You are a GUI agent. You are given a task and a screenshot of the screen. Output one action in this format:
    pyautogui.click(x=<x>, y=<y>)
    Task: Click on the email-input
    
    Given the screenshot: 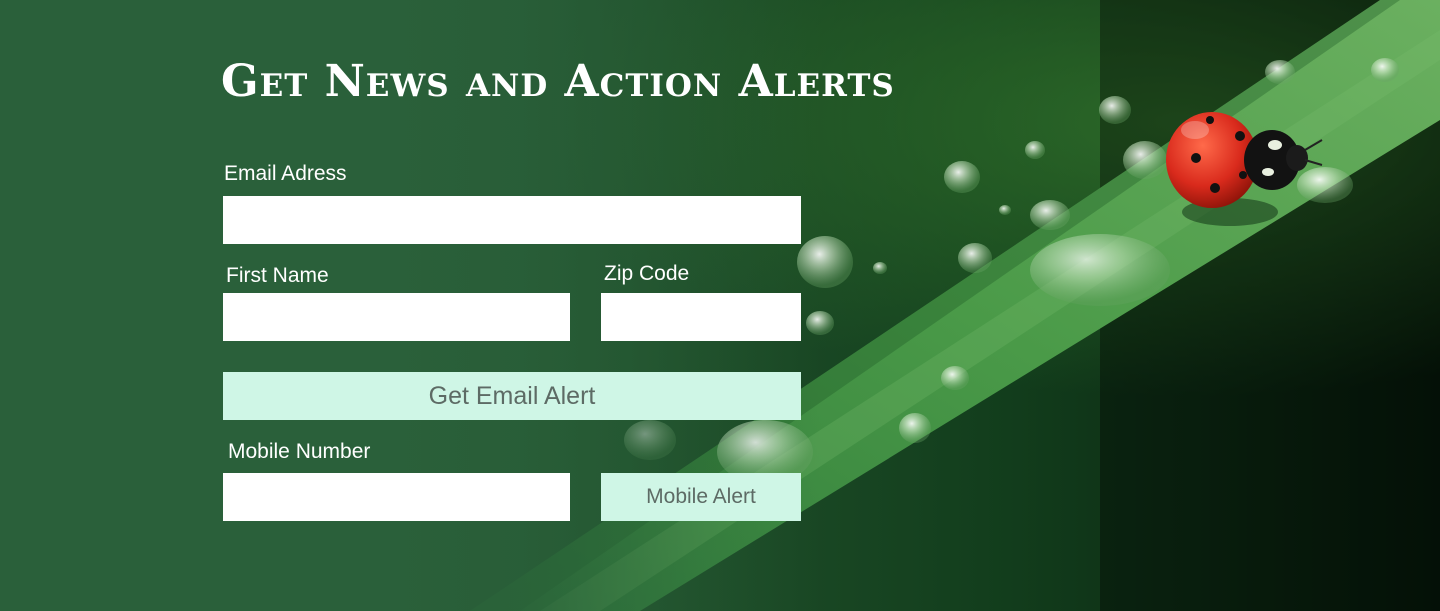 What is the action you would take?
    pyautogui.click(x=512, y=220)
    